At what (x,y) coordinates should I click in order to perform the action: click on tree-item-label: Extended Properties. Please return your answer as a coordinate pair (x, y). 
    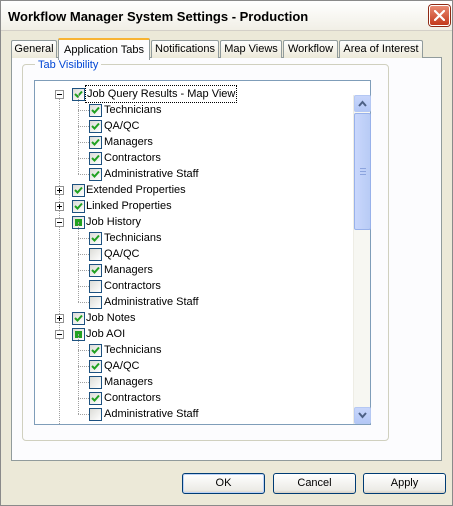
    Looking at the image, I should click on (136, 190).